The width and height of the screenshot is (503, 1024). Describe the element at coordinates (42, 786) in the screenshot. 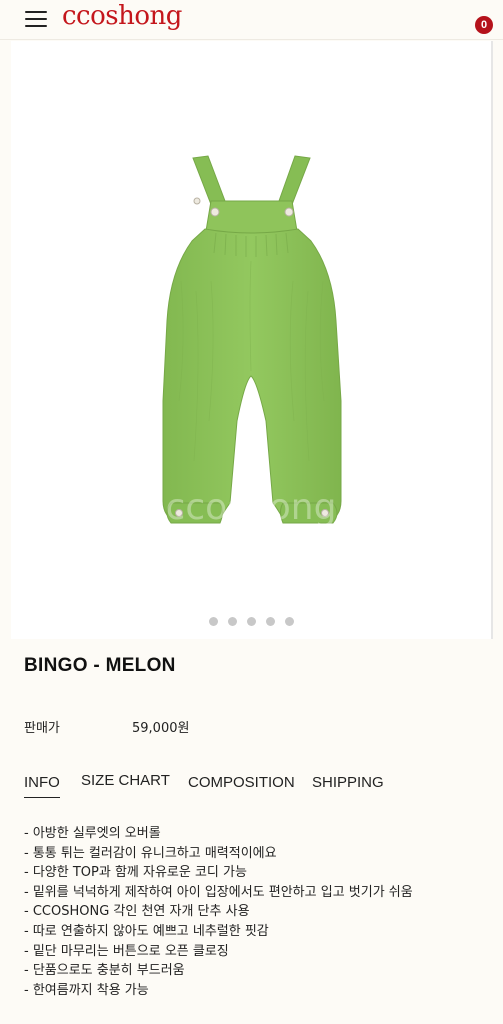

I see `tab-info: INFO` at that location.